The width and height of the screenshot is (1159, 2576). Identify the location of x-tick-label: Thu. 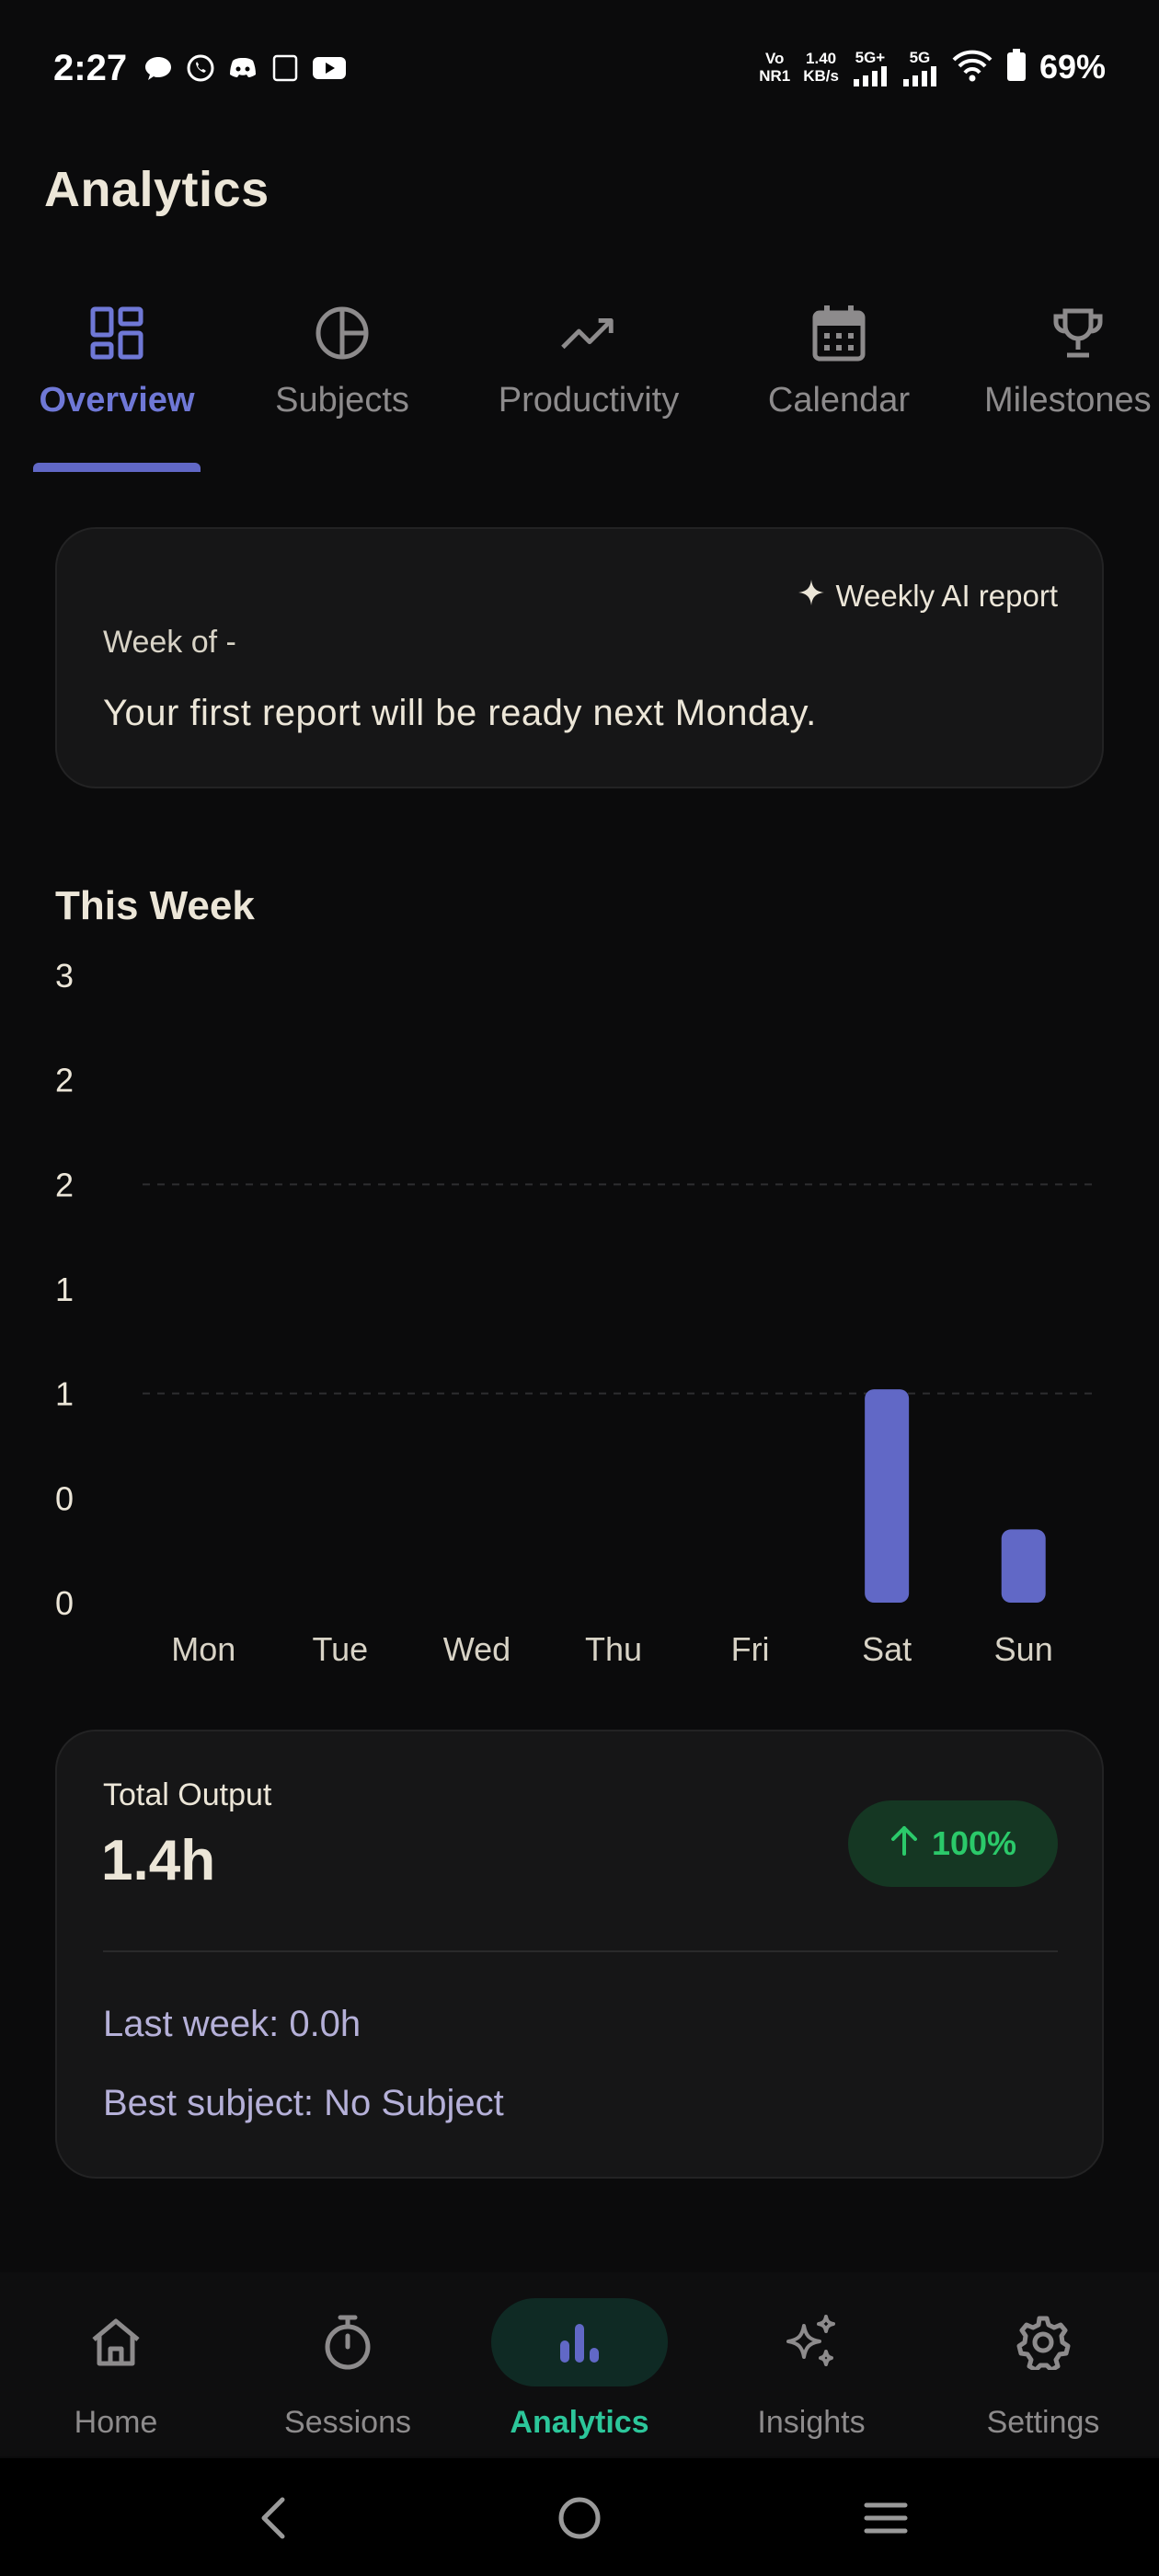
(613, 1649).